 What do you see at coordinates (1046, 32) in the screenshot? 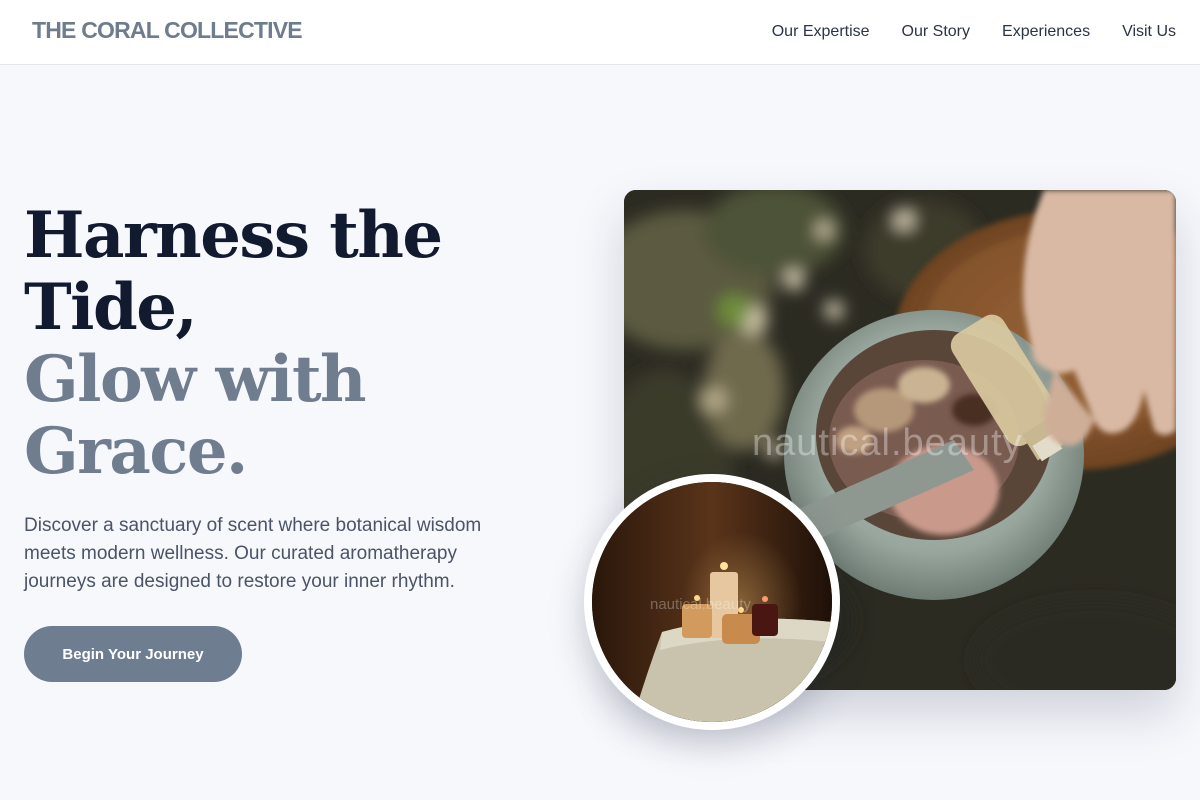
I see `nav-link-experiences: Experiences` at bounding box center [1046, 32].